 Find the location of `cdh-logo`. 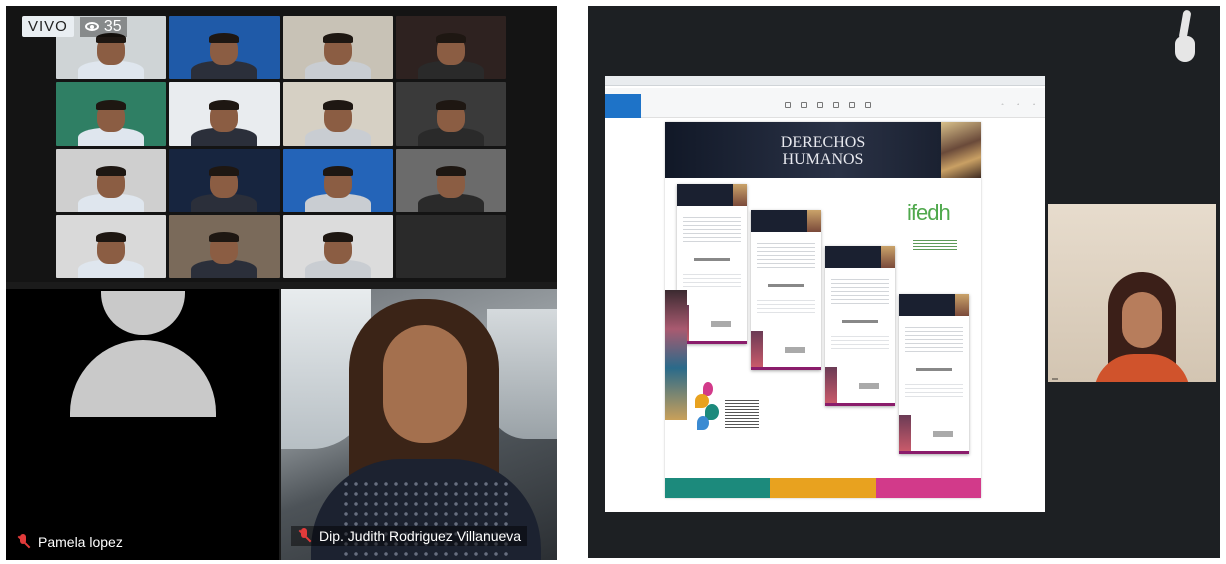

cdh-logo is located at coordinates (708, 407).